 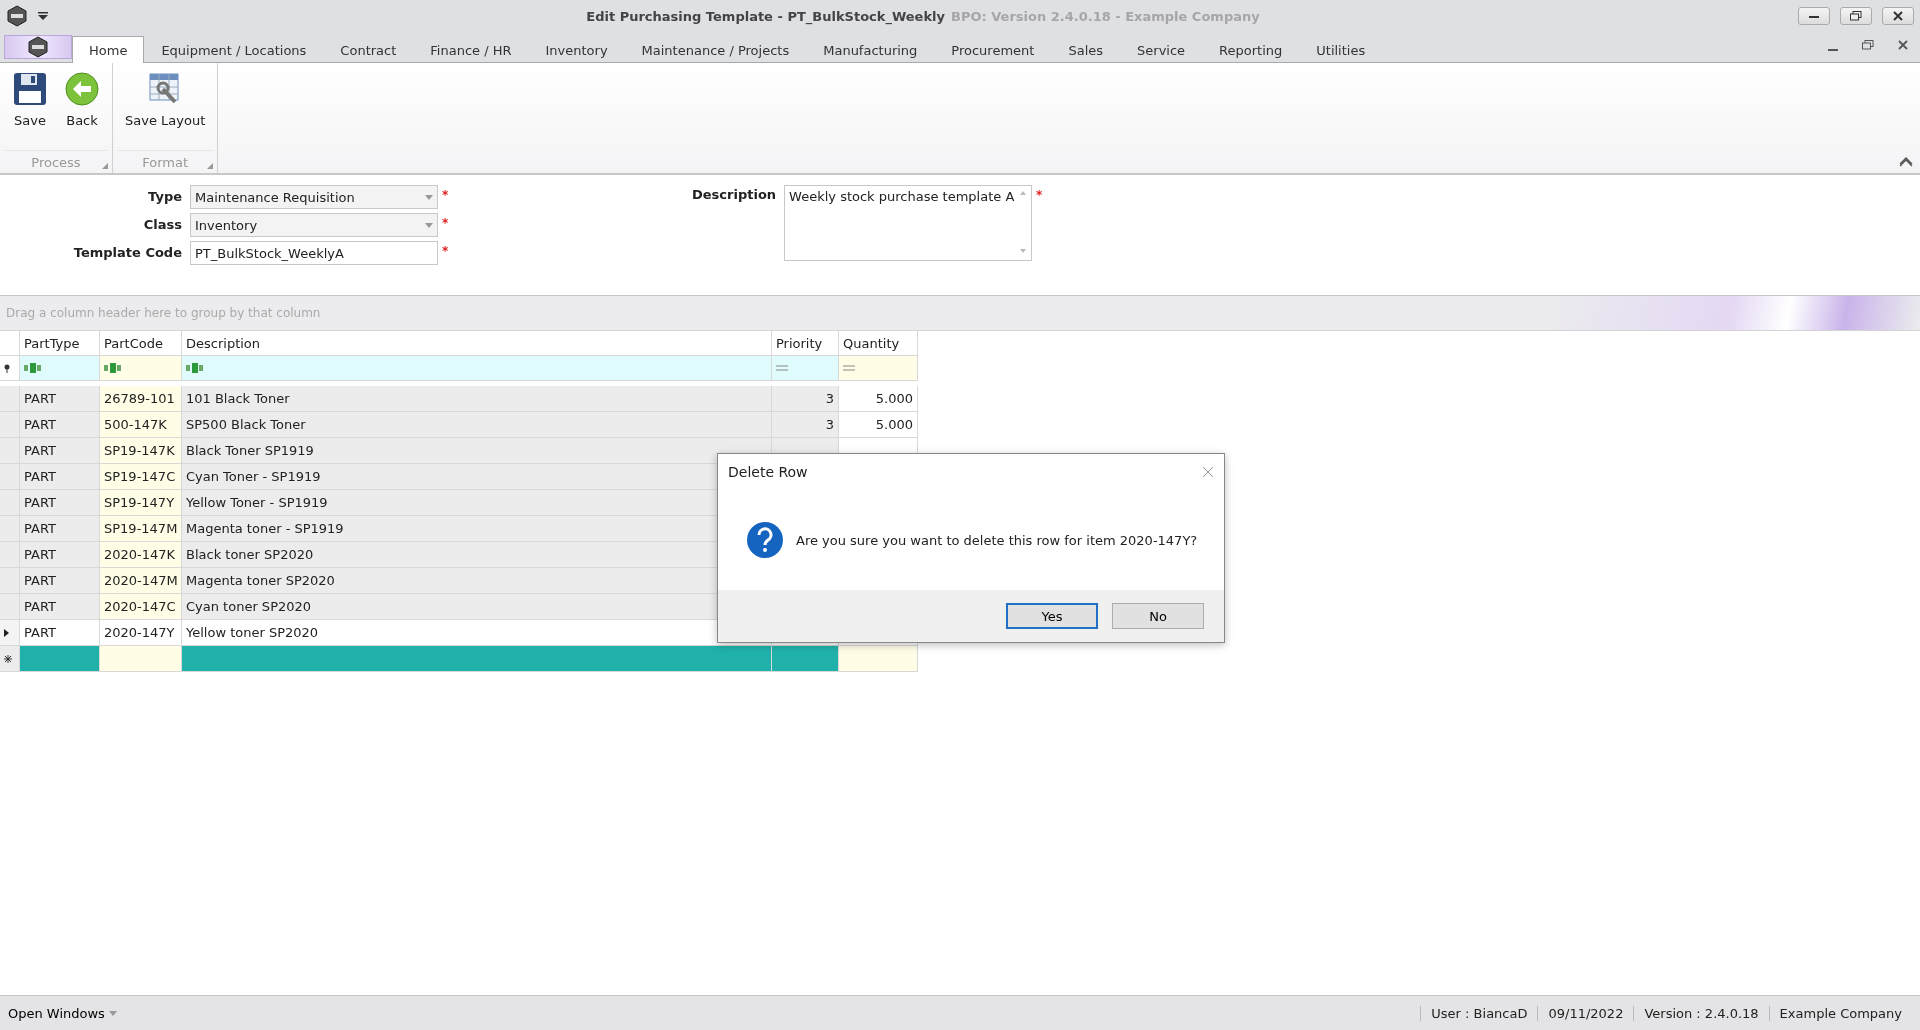 What do you see at coordinates (477, 399) in the screenshot?
I see `table-cell: 101 Black Toner` at bounding box center [477, 399].